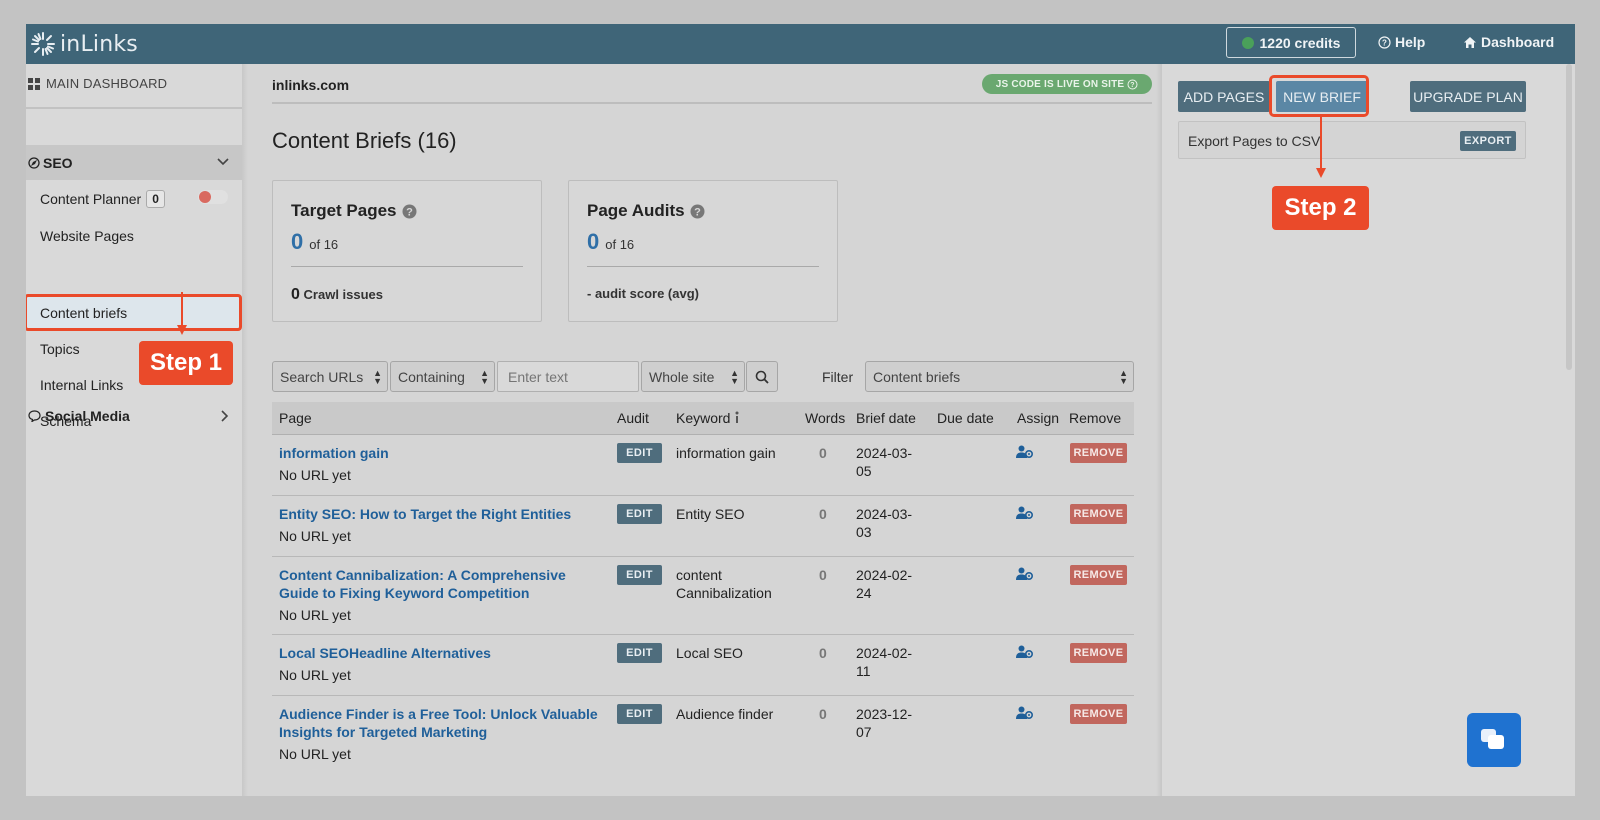 The height and width of the screenshot is (820, 1600). What do you see at coordinates (999, 376) in the screenshot?
I see `filter-select: Content briefs ▲ ▼` at bounding box center [999, 376].